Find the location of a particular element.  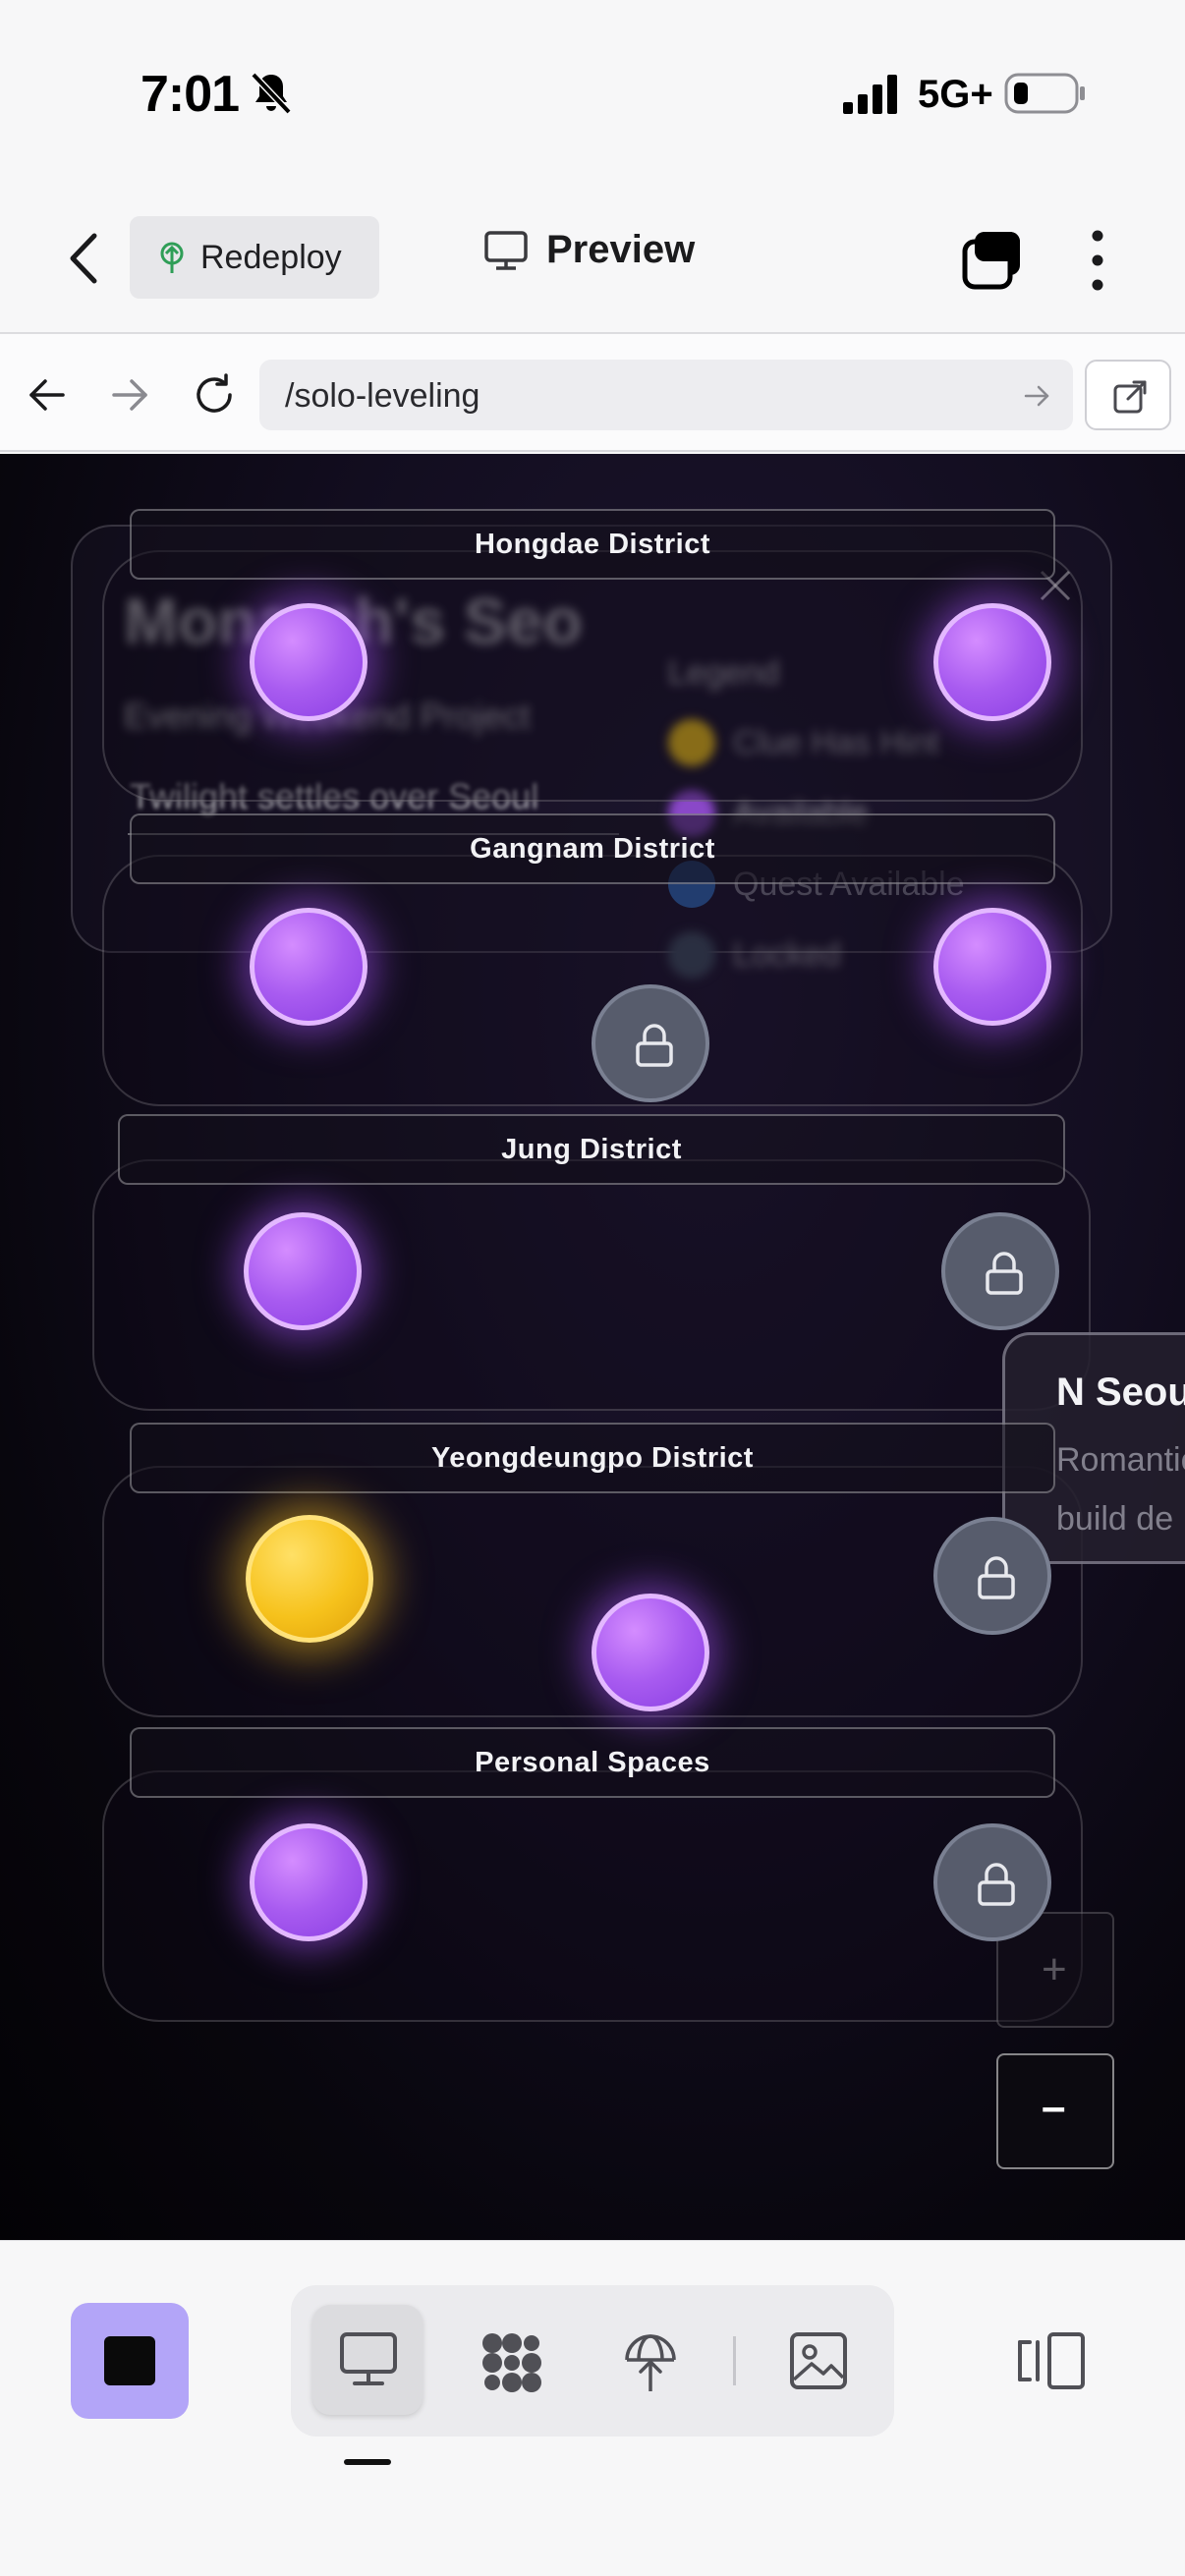

url-text: /solo-leveling is located at coordinates (383, 396).